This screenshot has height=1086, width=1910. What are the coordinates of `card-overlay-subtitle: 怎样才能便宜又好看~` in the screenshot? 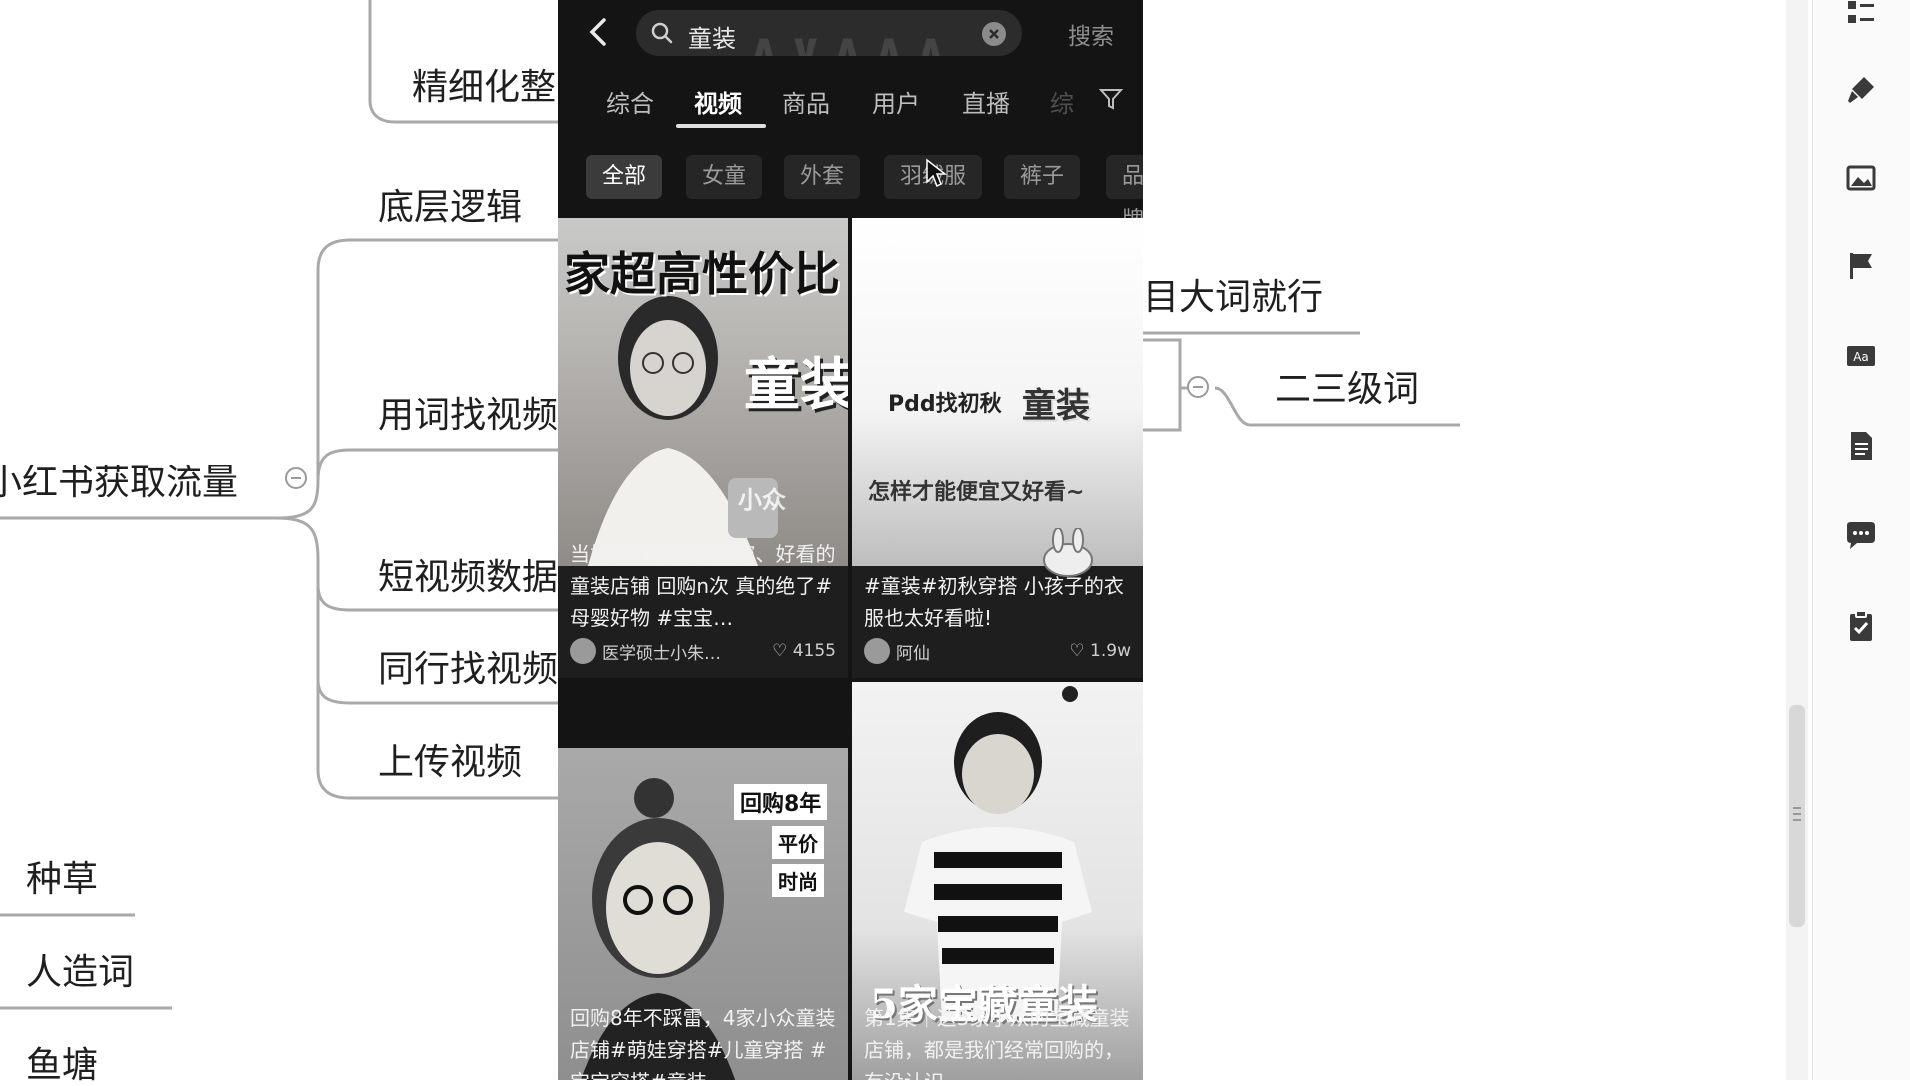 It's located at (976, 492).